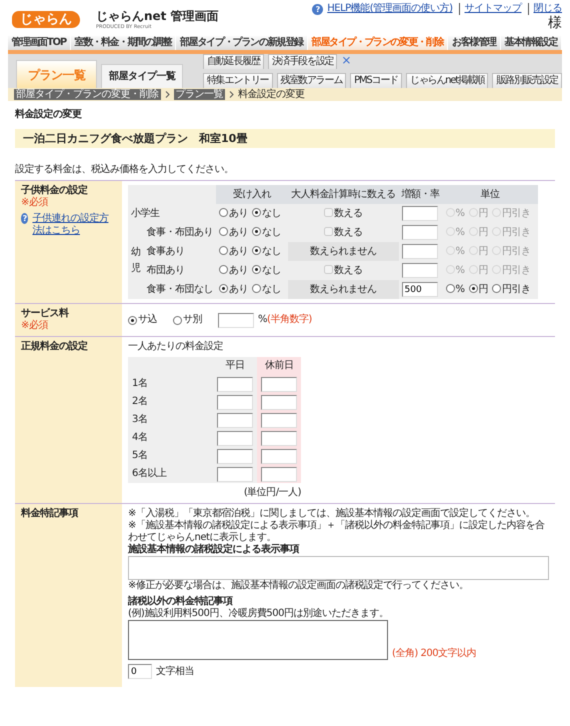 The width and height of the screenshot is (570, 726). Describe the element at coordinates (176, 347) in the screenshot. I see `subtitle-text: 一人あたりの料金設定` at that location.